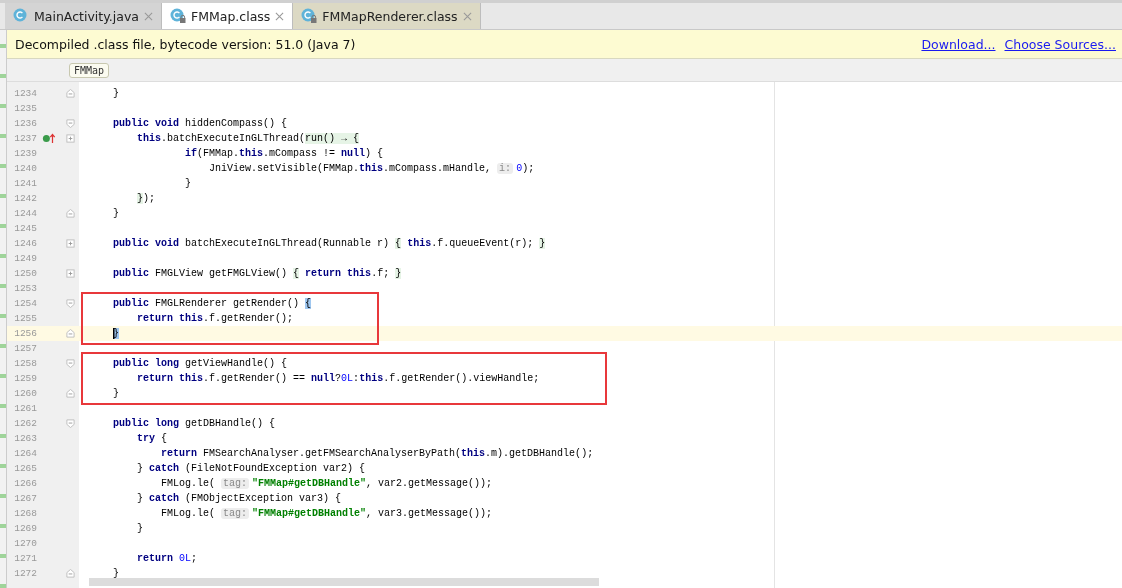 The height and width of the screenshot is (588, 1122). What do you see at coordinates (539, 453) in the screenshot?
I see `code-text: .m).getDBHandle();` at bounding box center [539, 453].